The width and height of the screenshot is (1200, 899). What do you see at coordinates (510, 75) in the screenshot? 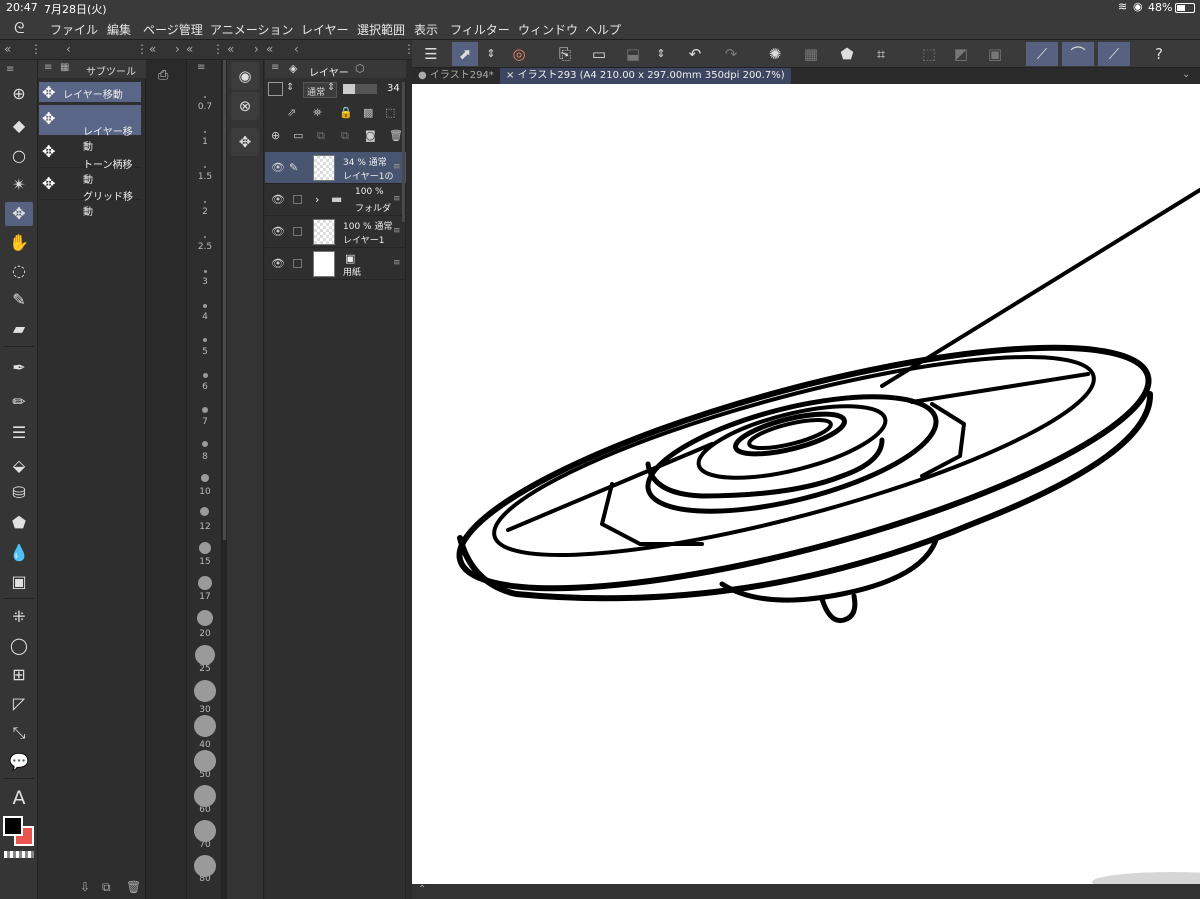
I see `close-icon: ×` at bounding box center [510, 75].